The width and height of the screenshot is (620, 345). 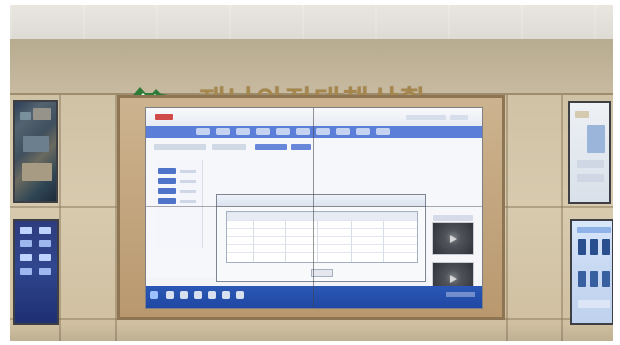 I want to click on right-bottom-monitor, so click(x=591, y=272).